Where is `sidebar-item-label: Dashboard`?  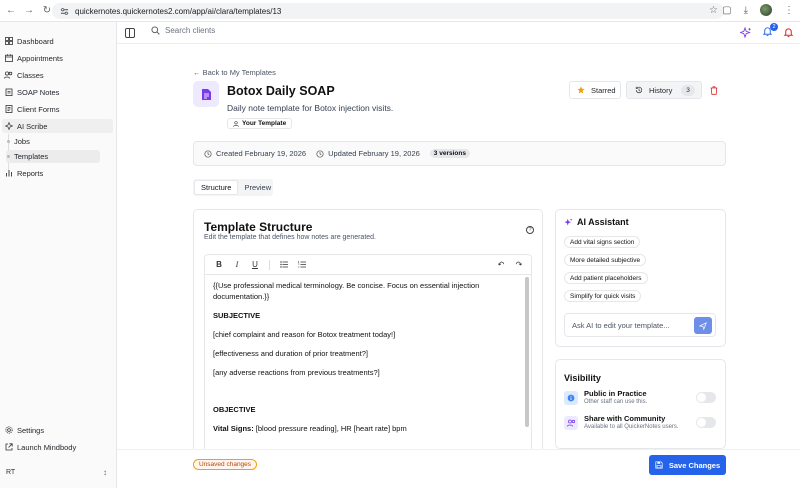
sidebar-item-label: Dashboard is located at coordinates (35, 41).